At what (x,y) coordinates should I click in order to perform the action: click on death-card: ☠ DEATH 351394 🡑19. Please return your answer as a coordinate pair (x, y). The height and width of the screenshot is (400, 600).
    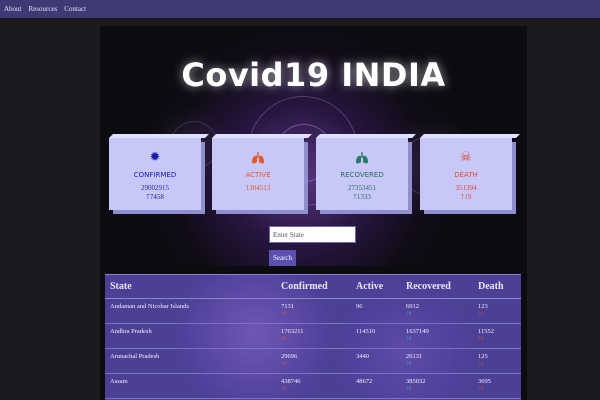
    Looking at the image, I should click on (466, 174).